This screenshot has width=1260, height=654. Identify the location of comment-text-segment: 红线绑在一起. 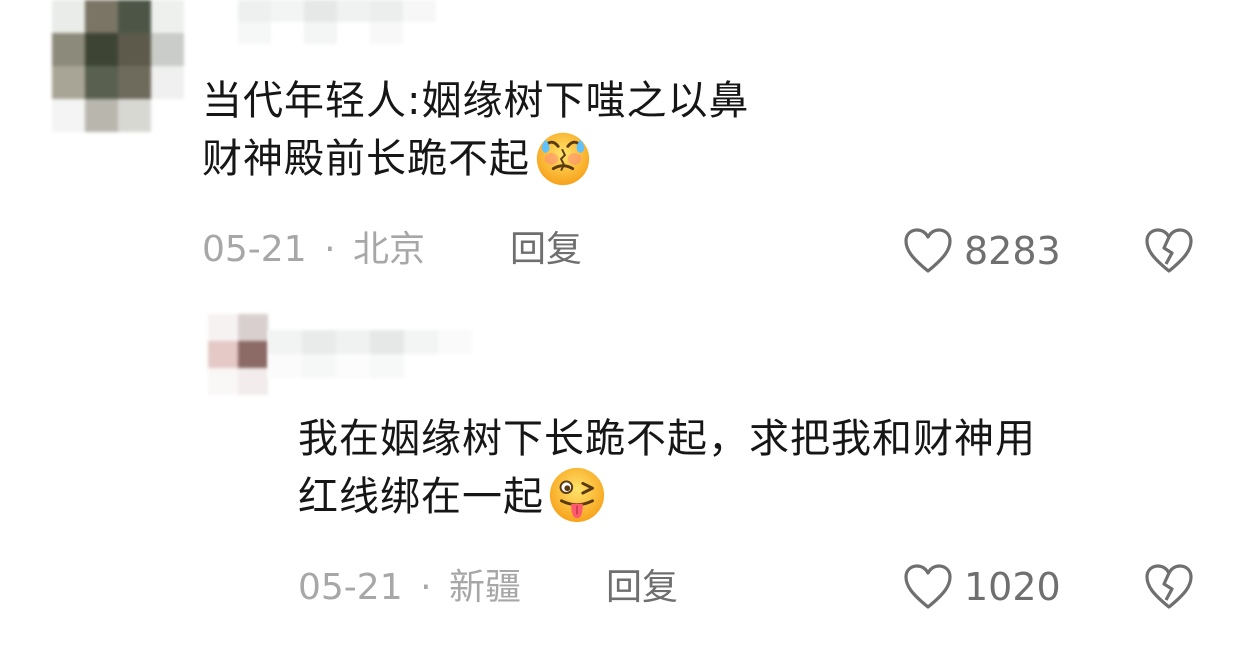
(421, 497).